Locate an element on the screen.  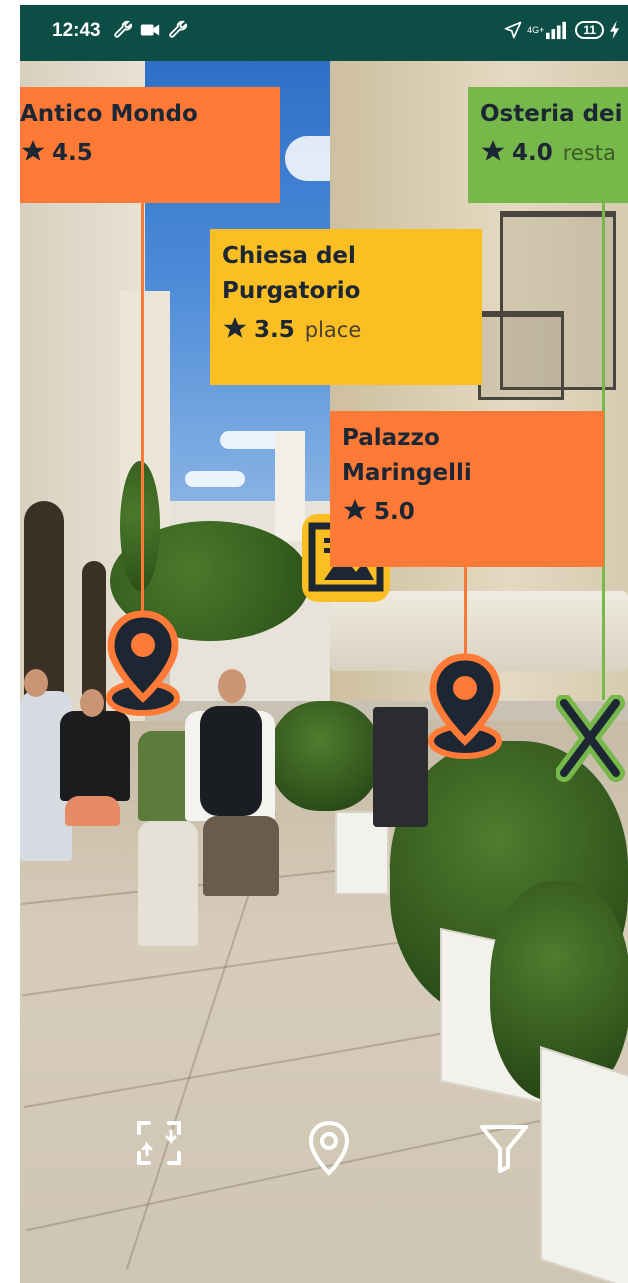
cloud is located at coordinates (215, 479).